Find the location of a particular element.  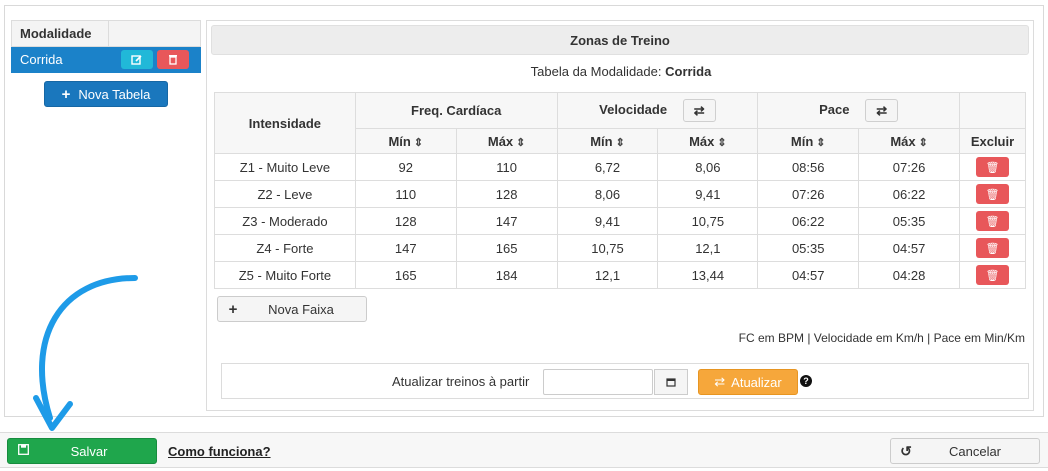

pace-max: 07:26 is located at coordinates (909, 167).